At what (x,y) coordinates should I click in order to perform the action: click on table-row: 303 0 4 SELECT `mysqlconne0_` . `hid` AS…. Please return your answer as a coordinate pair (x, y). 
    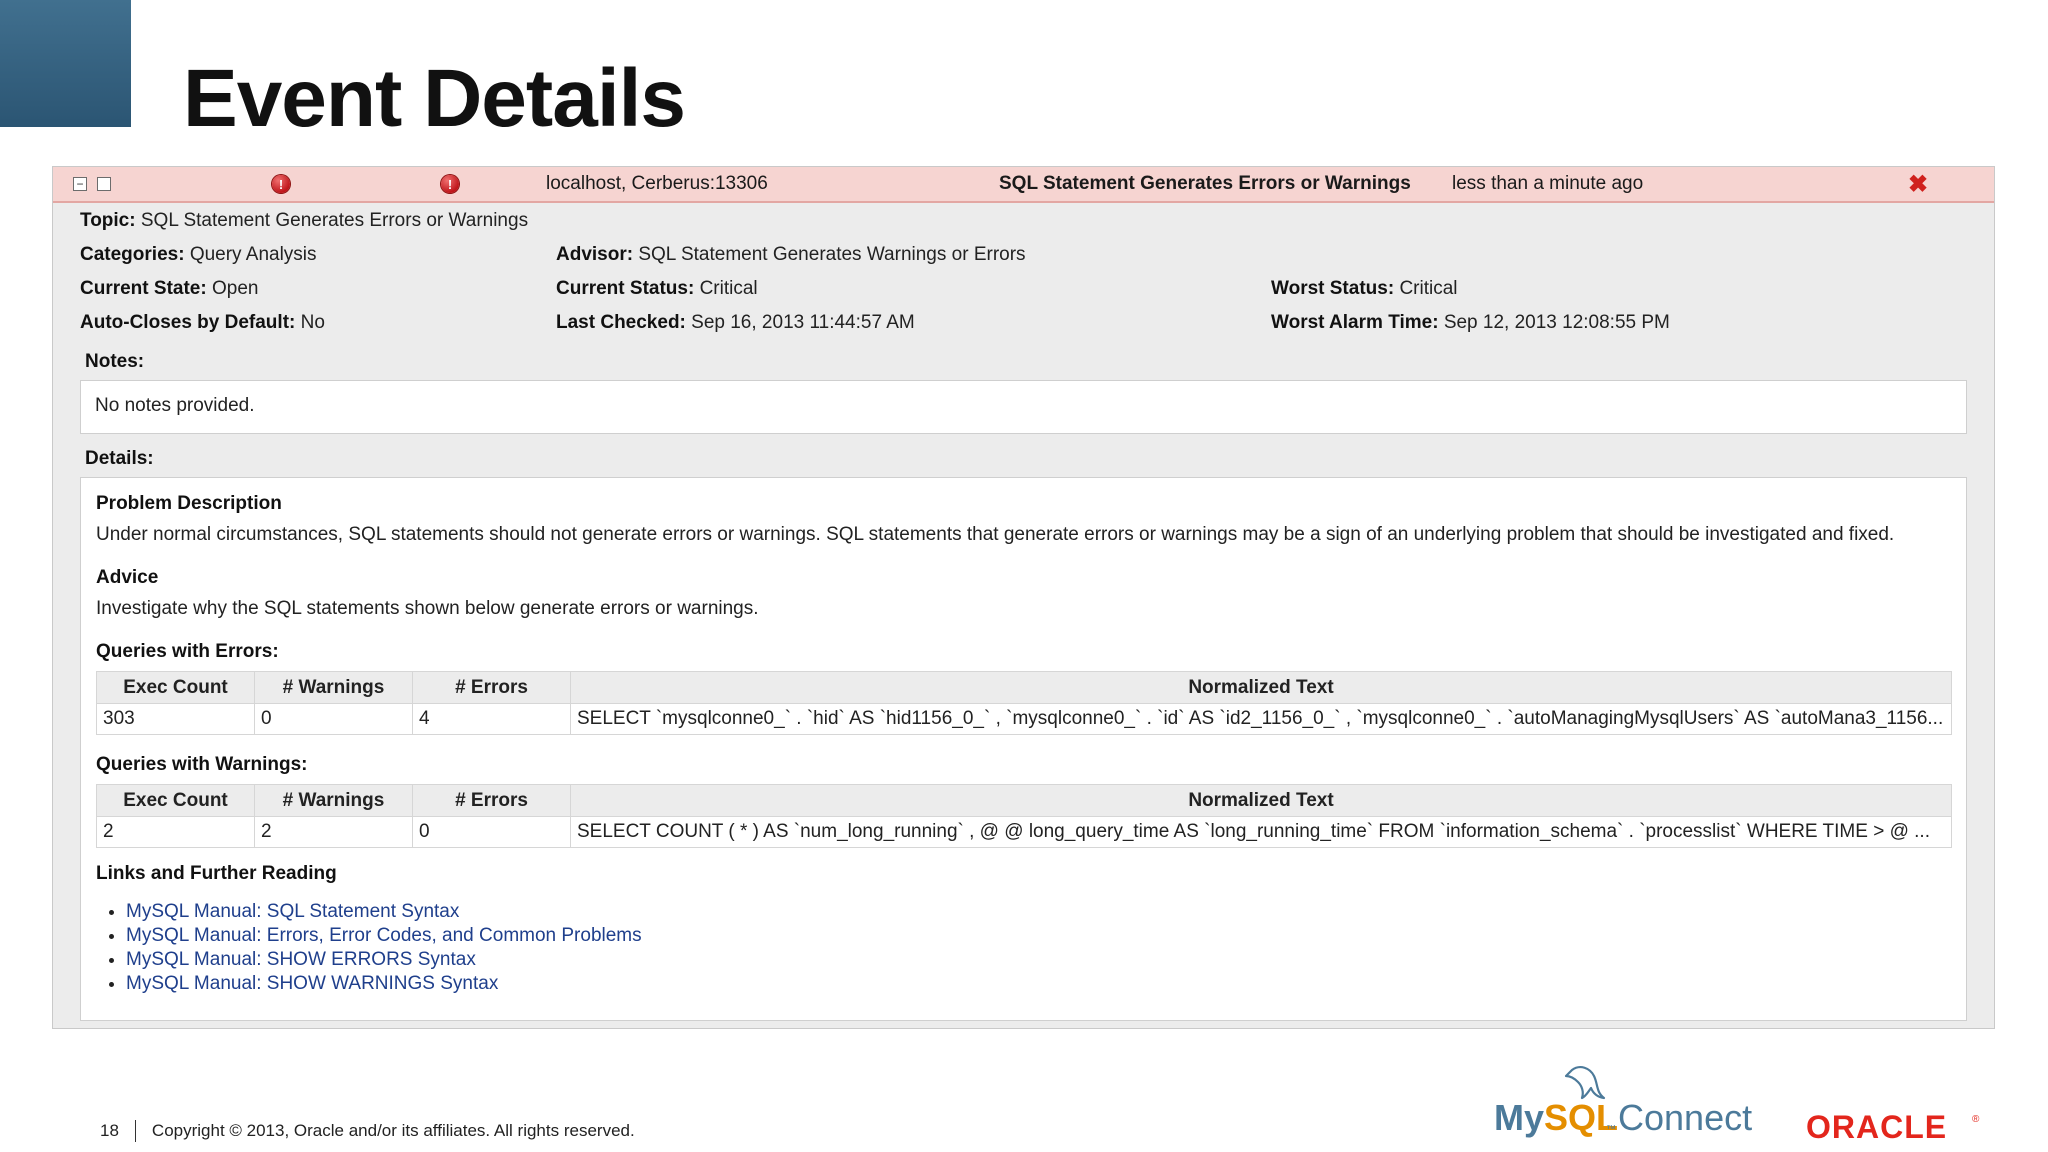
    Looking at the image, I should click on (1024, 719).